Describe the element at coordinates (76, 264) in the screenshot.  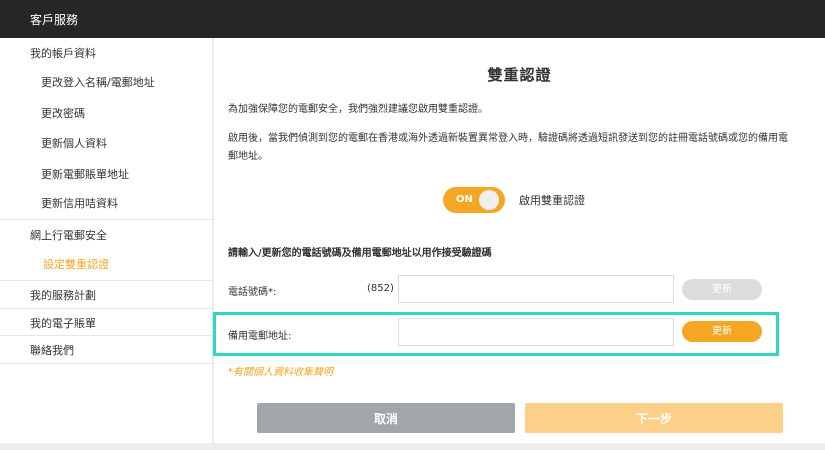
I see `sidebar-item-label: 設定雙重認證` at that location.